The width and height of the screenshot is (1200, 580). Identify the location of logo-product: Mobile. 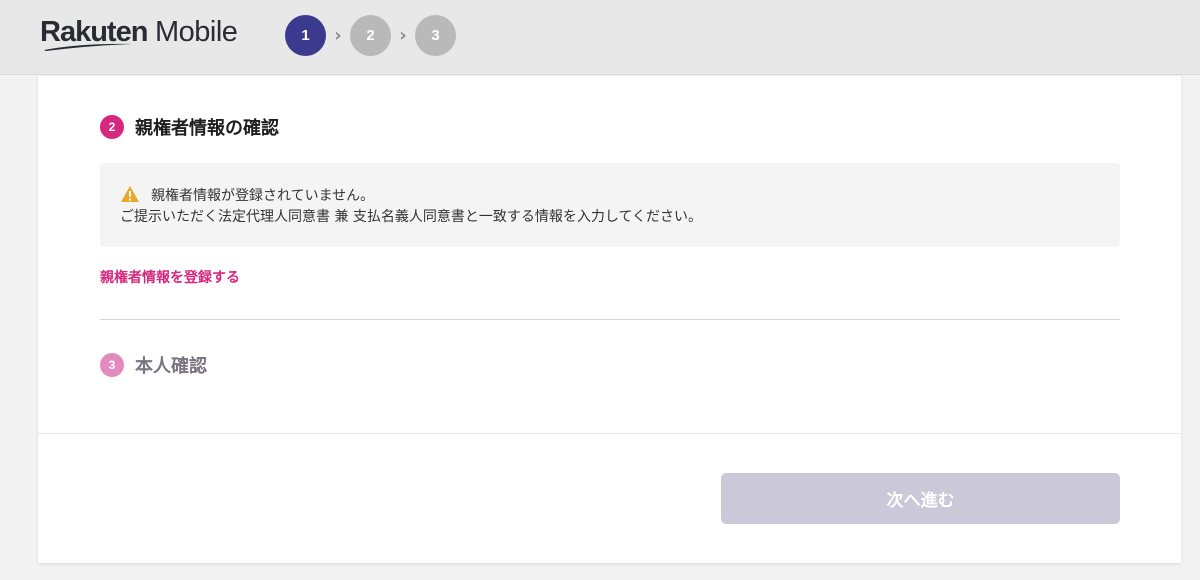
(192, 32).